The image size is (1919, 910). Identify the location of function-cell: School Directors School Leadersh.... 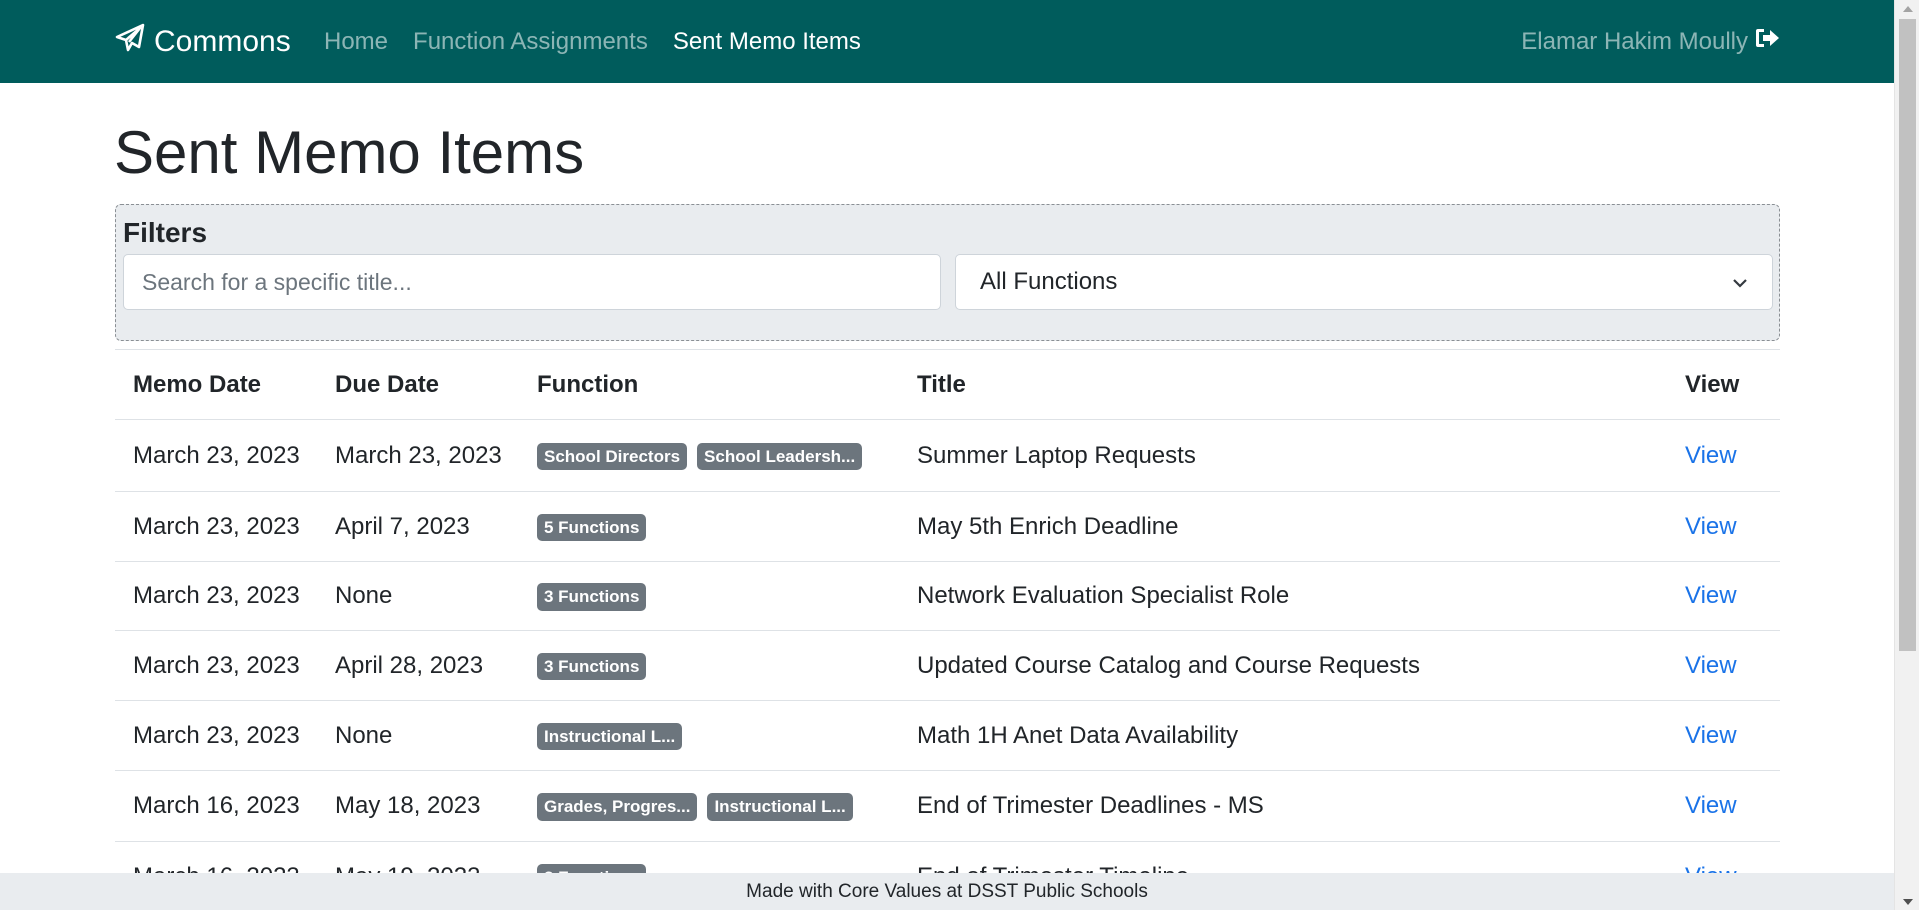
(709, 455).